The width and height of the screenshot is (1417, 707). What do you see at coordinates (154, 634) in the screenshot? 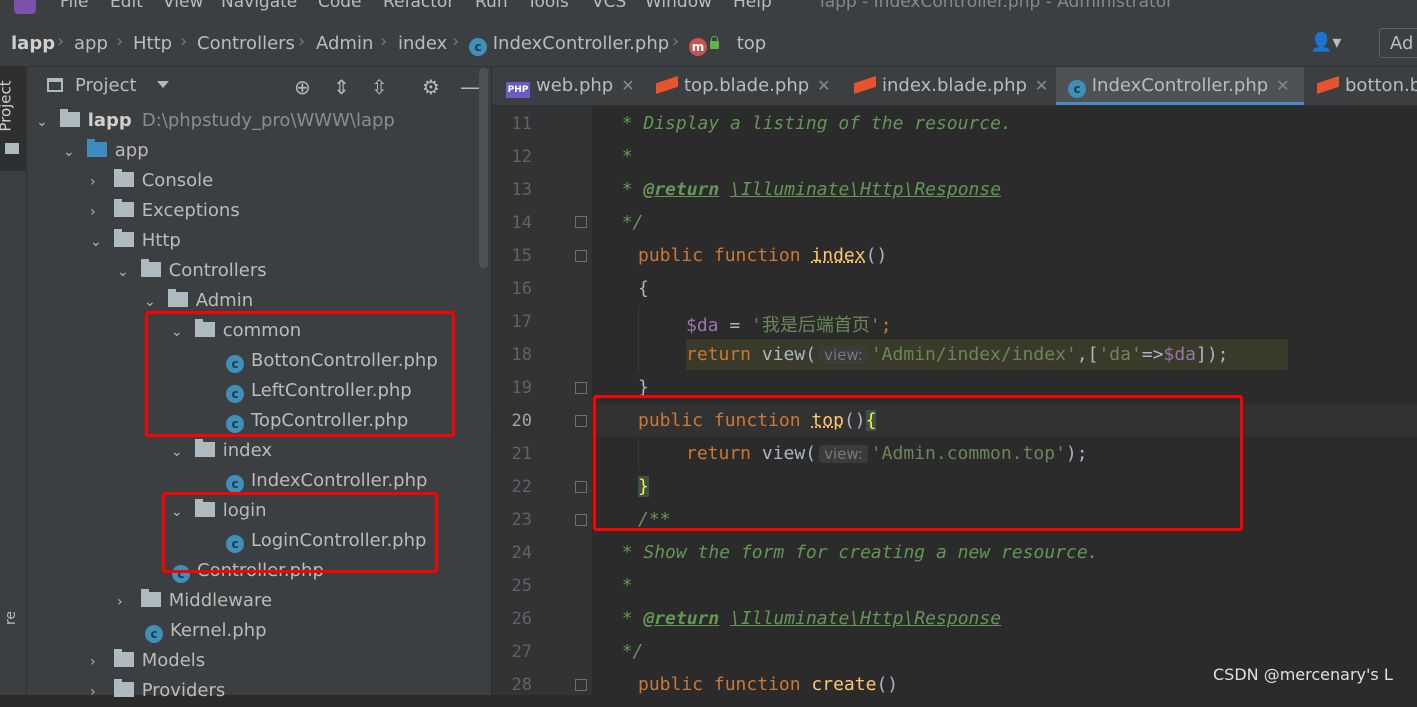
I see `class-icon: c` at bounding box center [154, 634].